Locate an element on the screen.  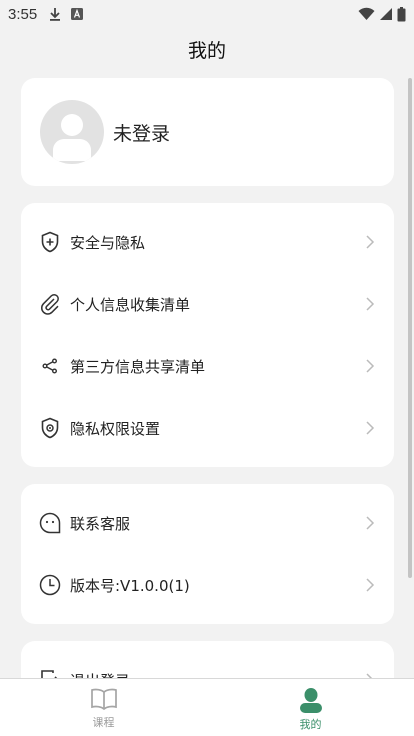
menu-item-privacy-permissions: 隐私权限设置 is located at coordinates (207, 428).